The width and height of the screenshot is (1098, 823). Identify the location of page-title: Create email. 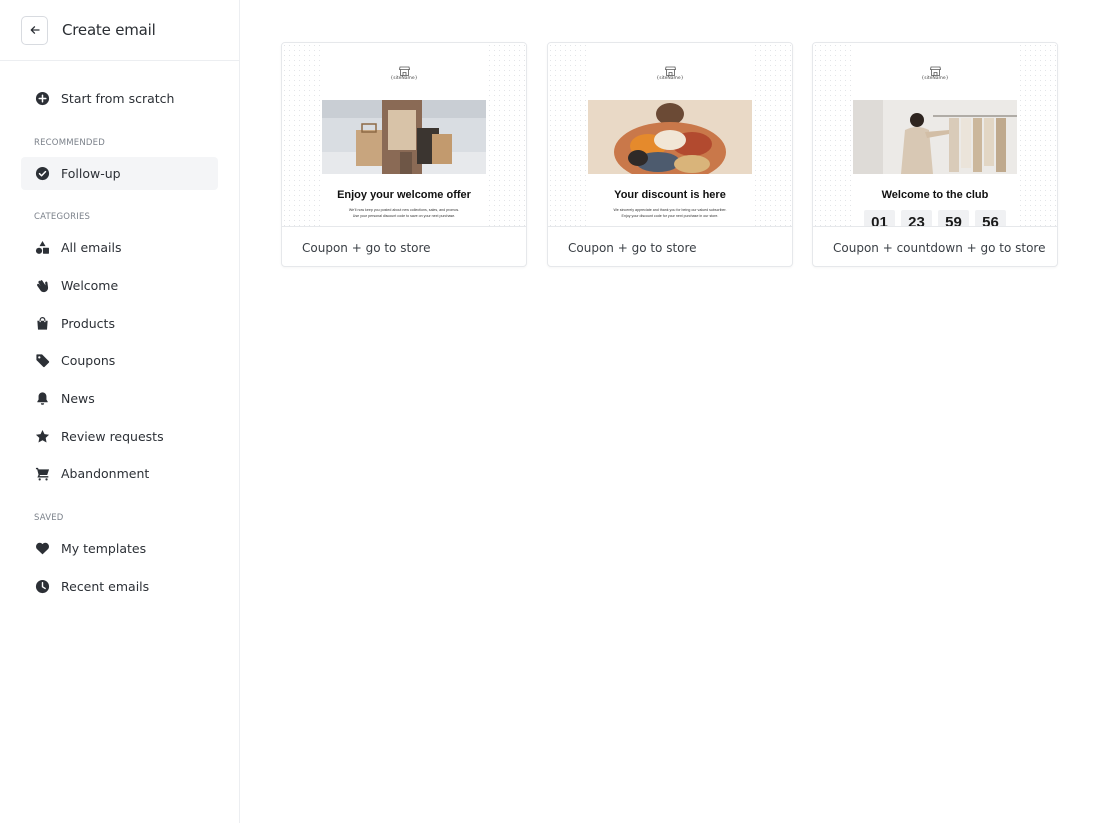
(109, 30).